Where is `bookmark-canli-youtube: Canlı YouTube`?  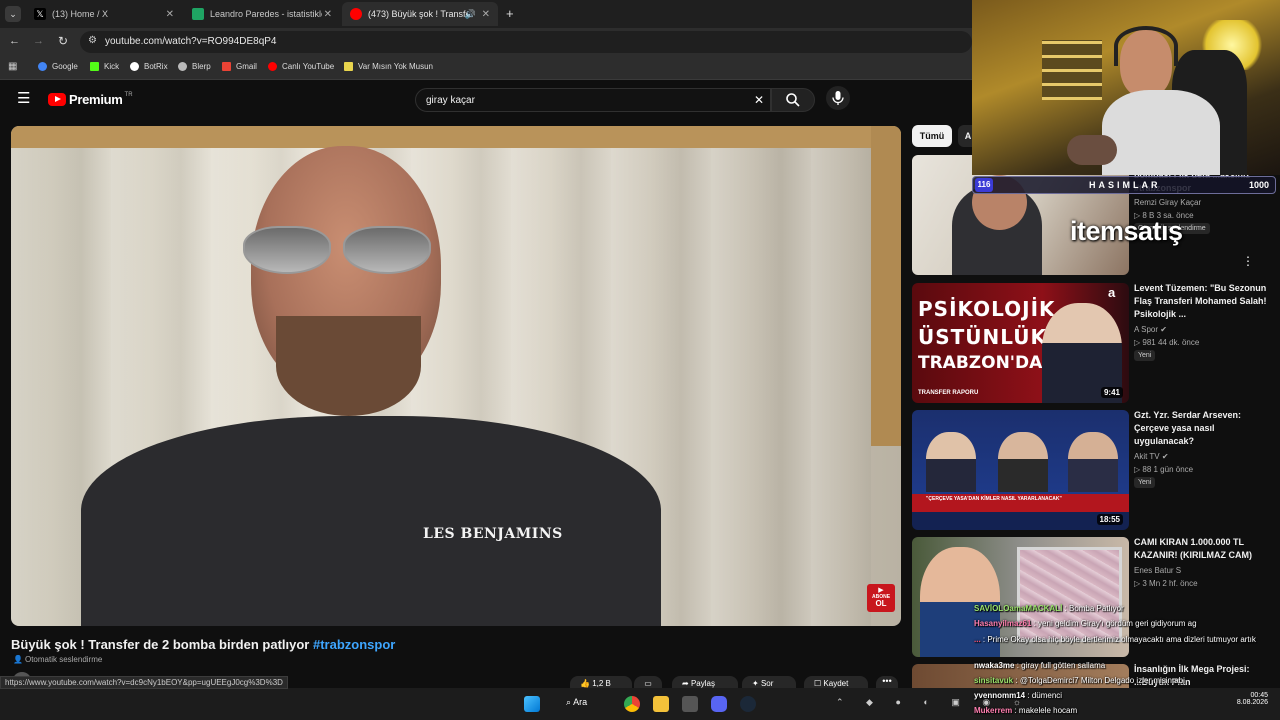
bookmark-canli-youtube: Canlı YouTube is located at coordinates (301, 66).